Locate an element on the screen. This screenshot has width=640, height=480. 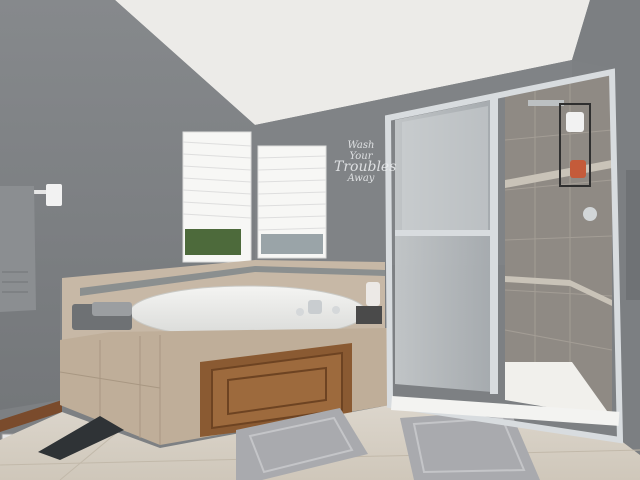
shower-door-glass-inner is located at coordinates (445, 168).